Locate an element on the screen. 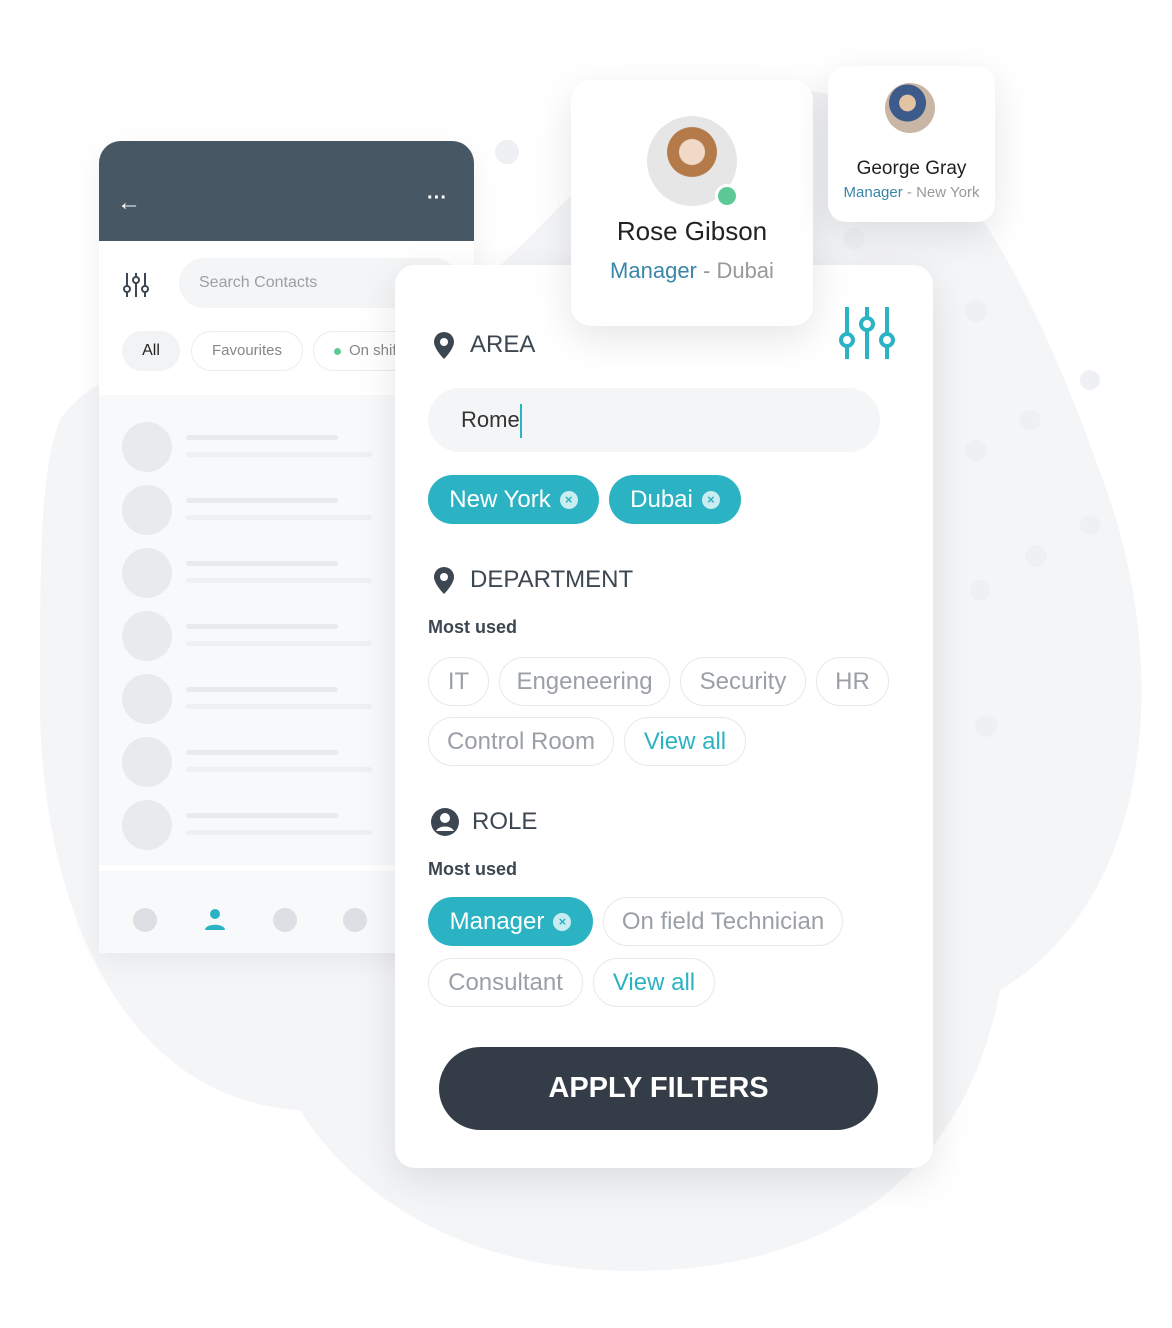 The image size is (1172, 1328). profile-name: Rose Gibson is located at coordinates (692, 231).